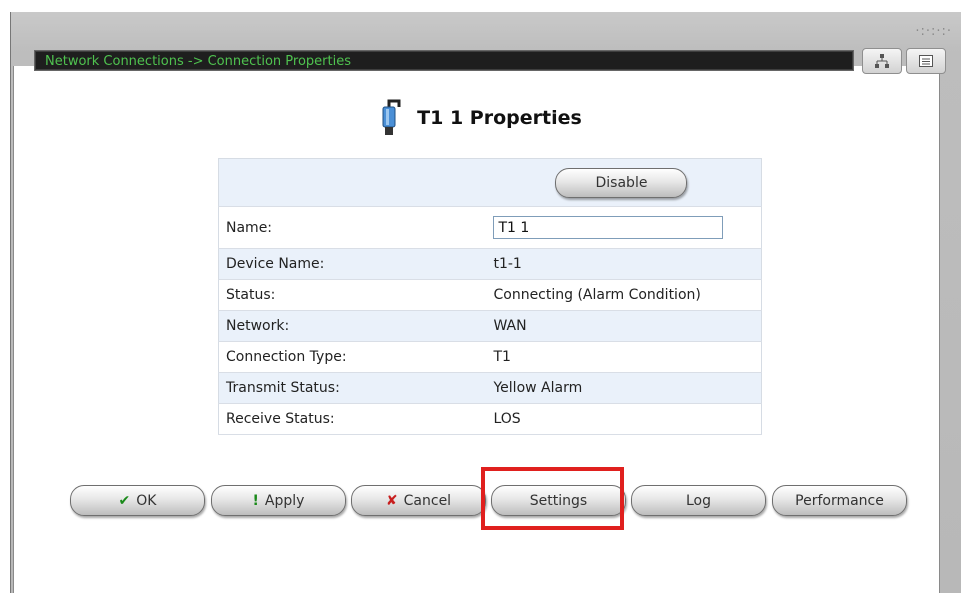  I want to click on table-row: Device Name: t1-1, so click(490, 264).